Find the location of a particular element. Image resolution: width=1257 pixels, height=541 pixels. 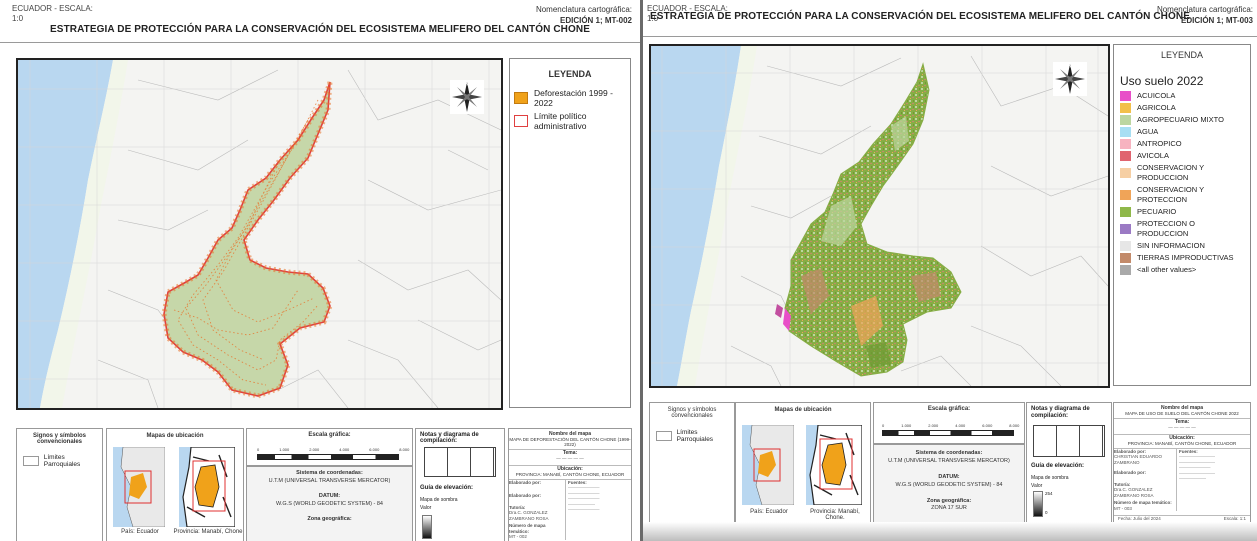

legend-item-landuse: CONSERVACION Y PROTECCION is located at coordinates (1185, 195).